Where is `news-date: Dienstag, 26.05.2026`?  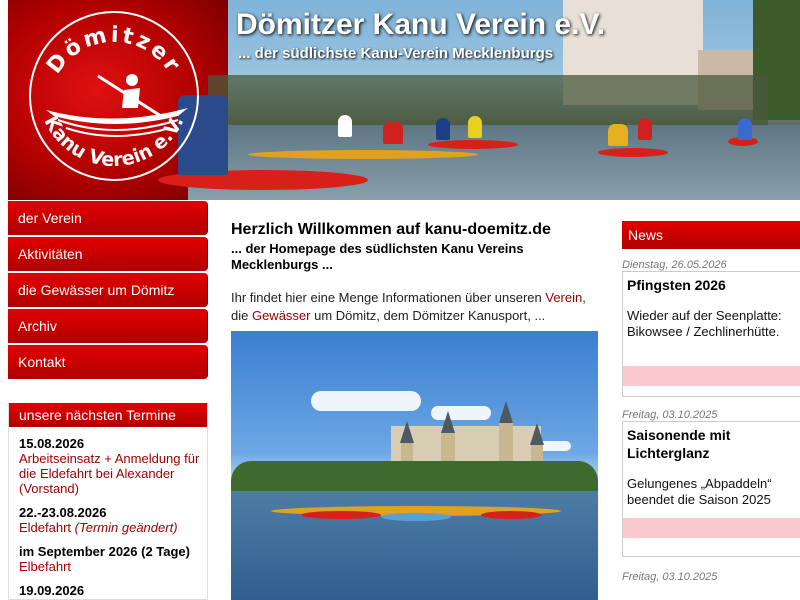 news-date: Dienstag, 26.05.2026 is located at coordinates (674, 265).